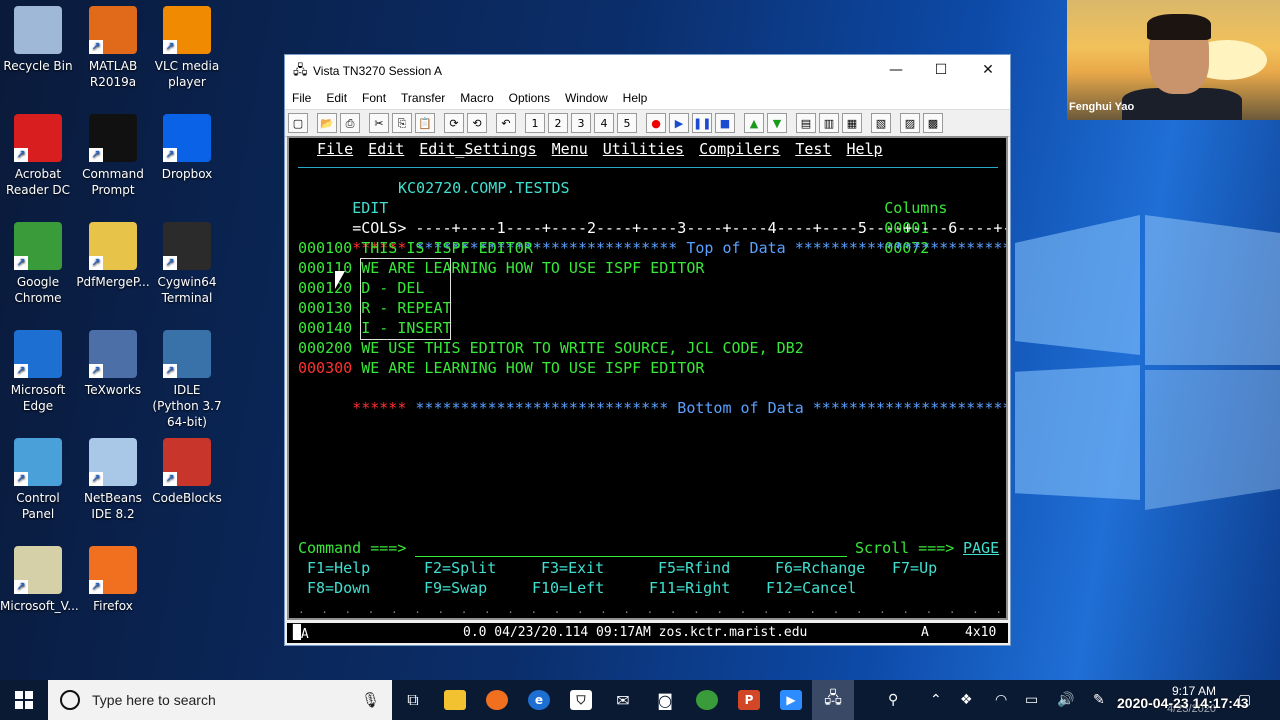 The width and height of the screenshot is (1280, 720). I want to click on desktop-icon: ↗ CodeBlocks, so click(187, 472).